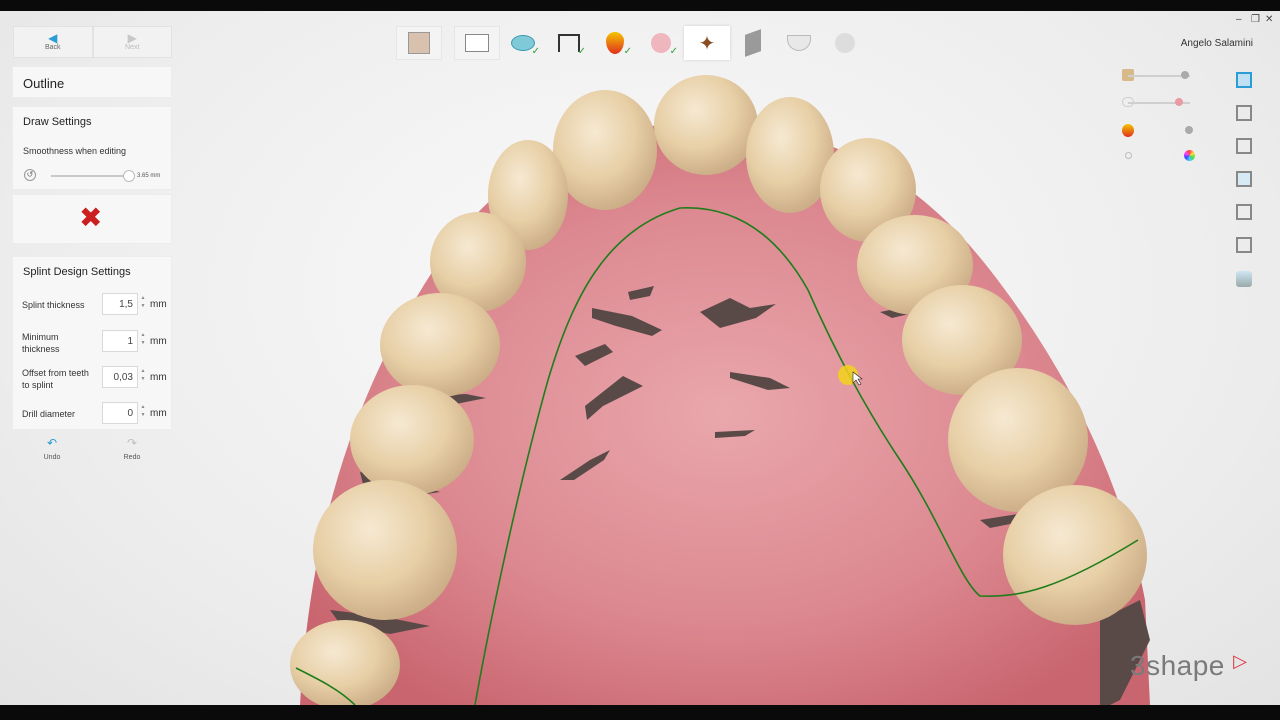  I want to click on workflow-step-output, so click(845, 43).